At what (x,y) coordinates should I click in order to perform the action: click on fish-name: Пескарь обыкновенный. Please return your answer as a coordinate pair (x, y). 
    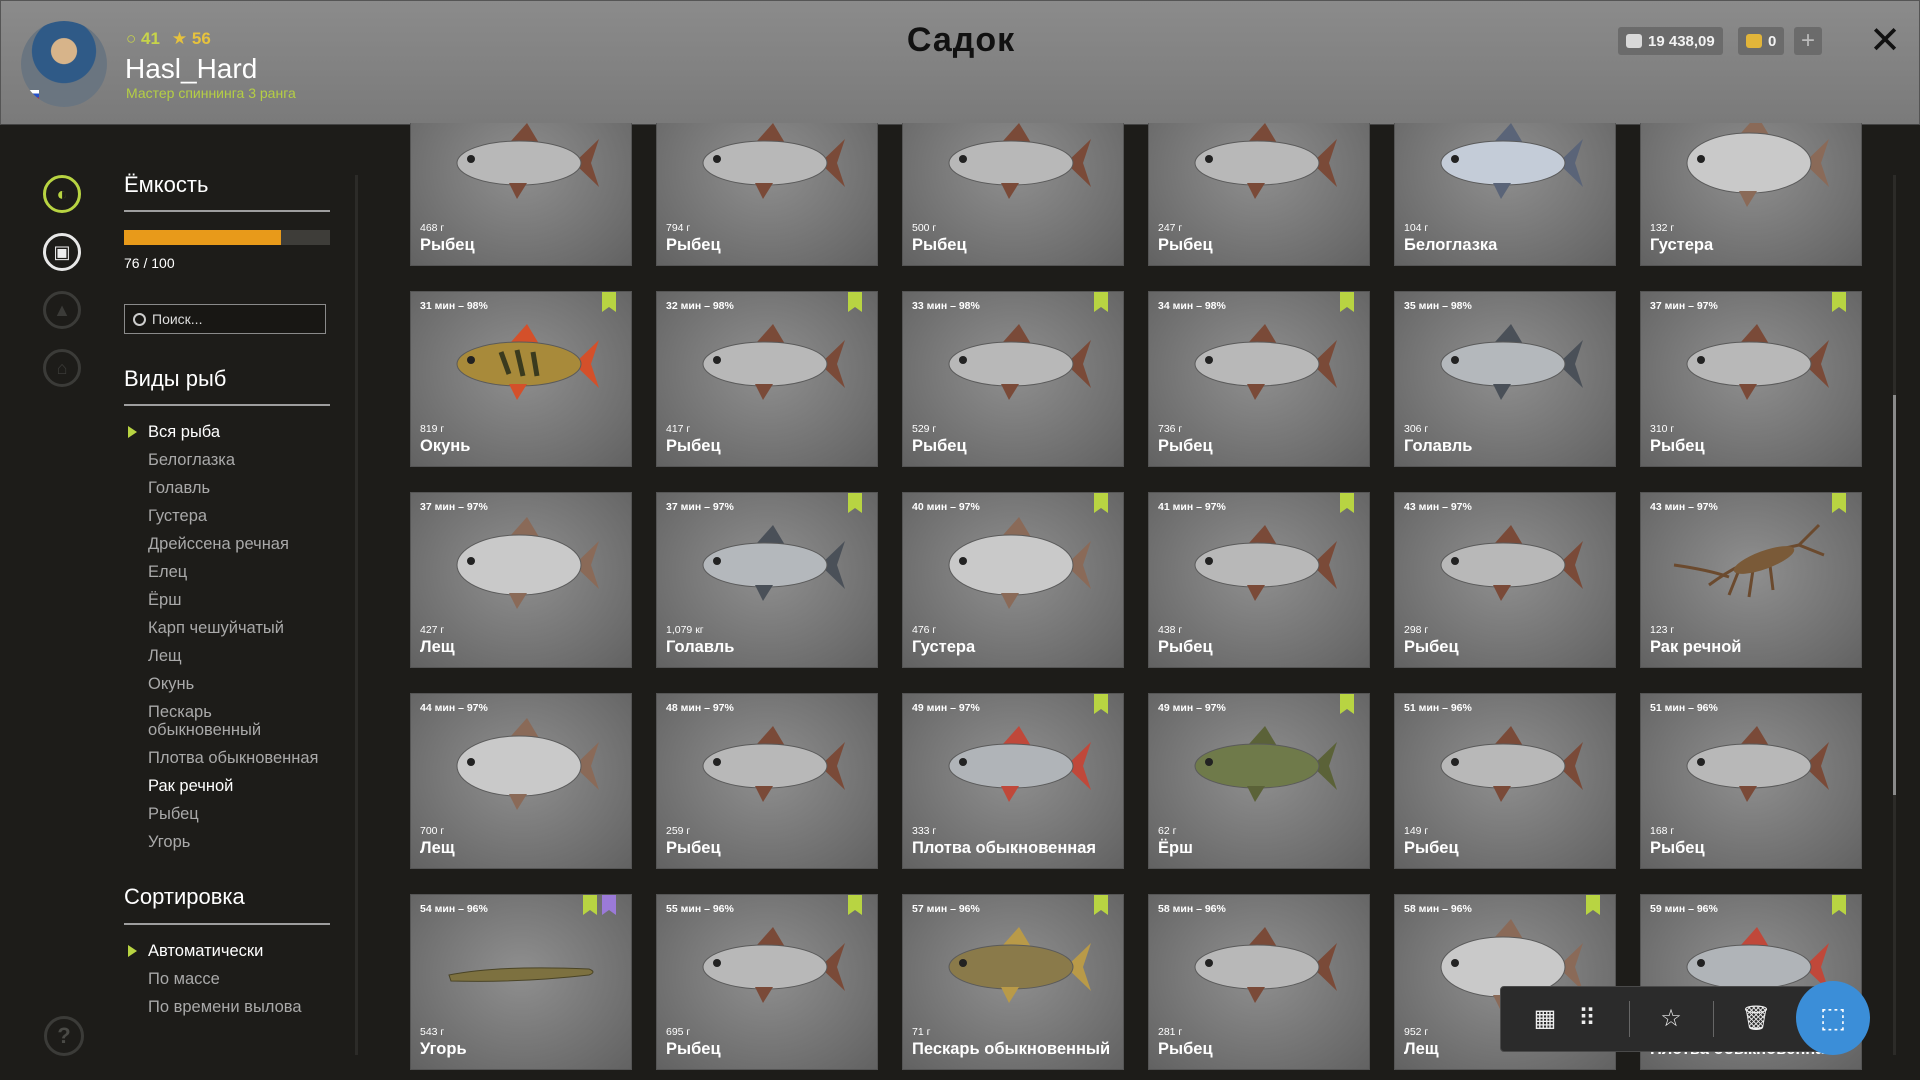
    Looking at the image, I should click on (1011, 1049).